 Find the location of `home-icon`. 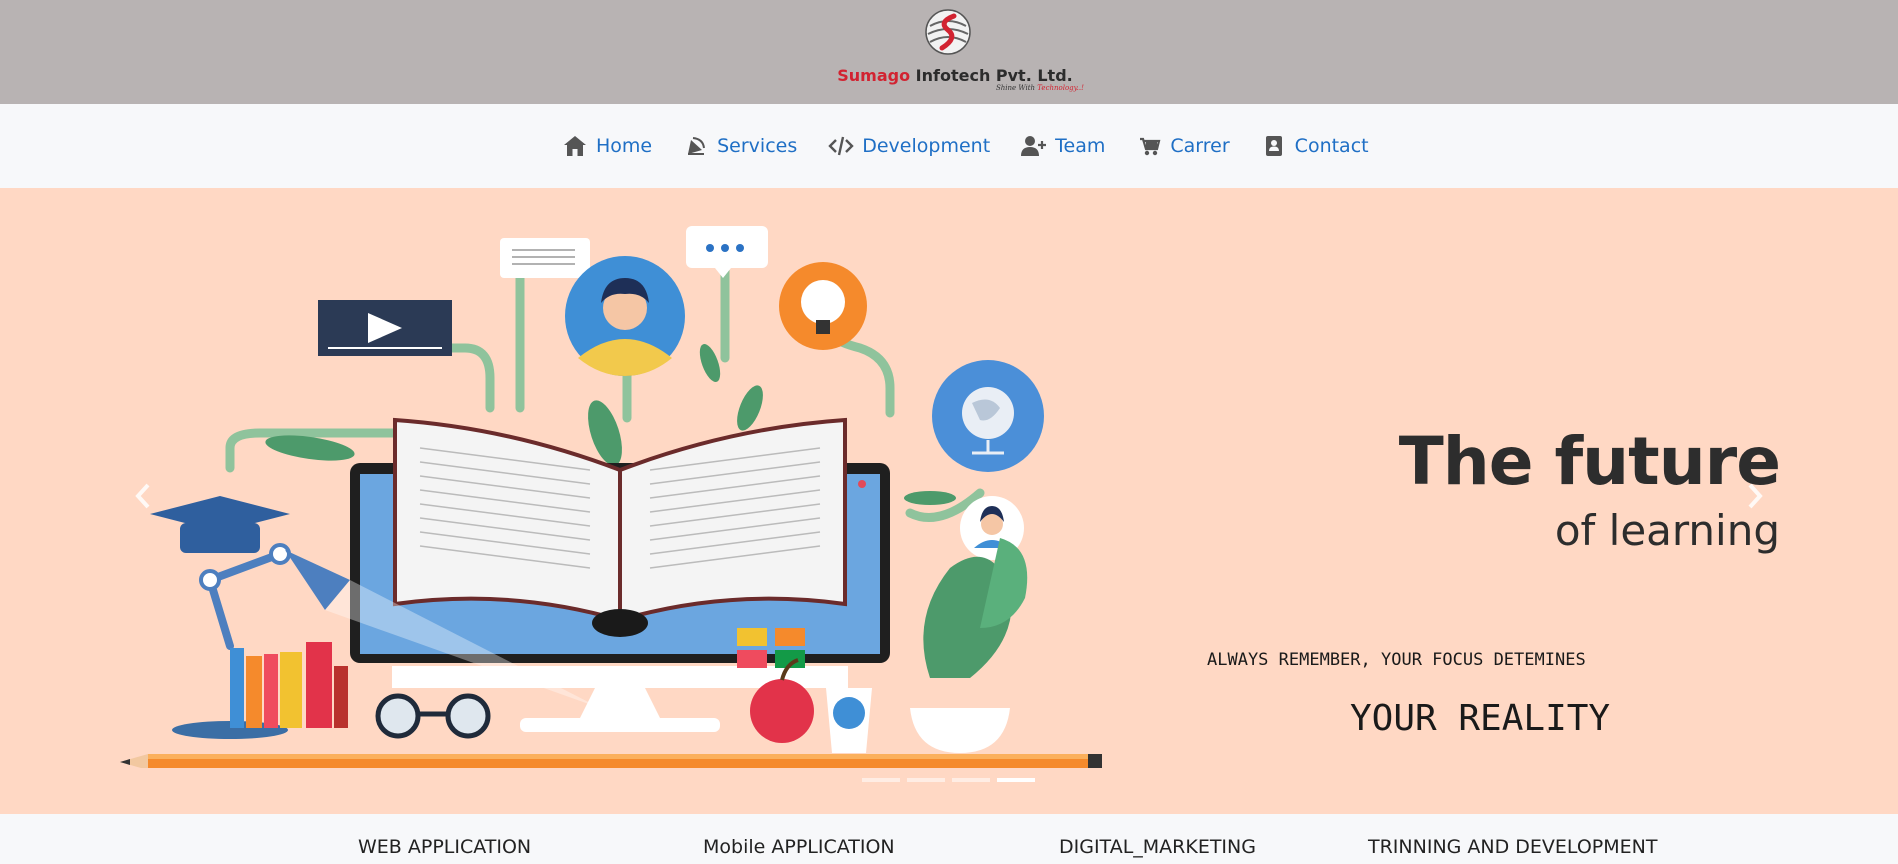

home-icon is located at coordinates (575, 146).